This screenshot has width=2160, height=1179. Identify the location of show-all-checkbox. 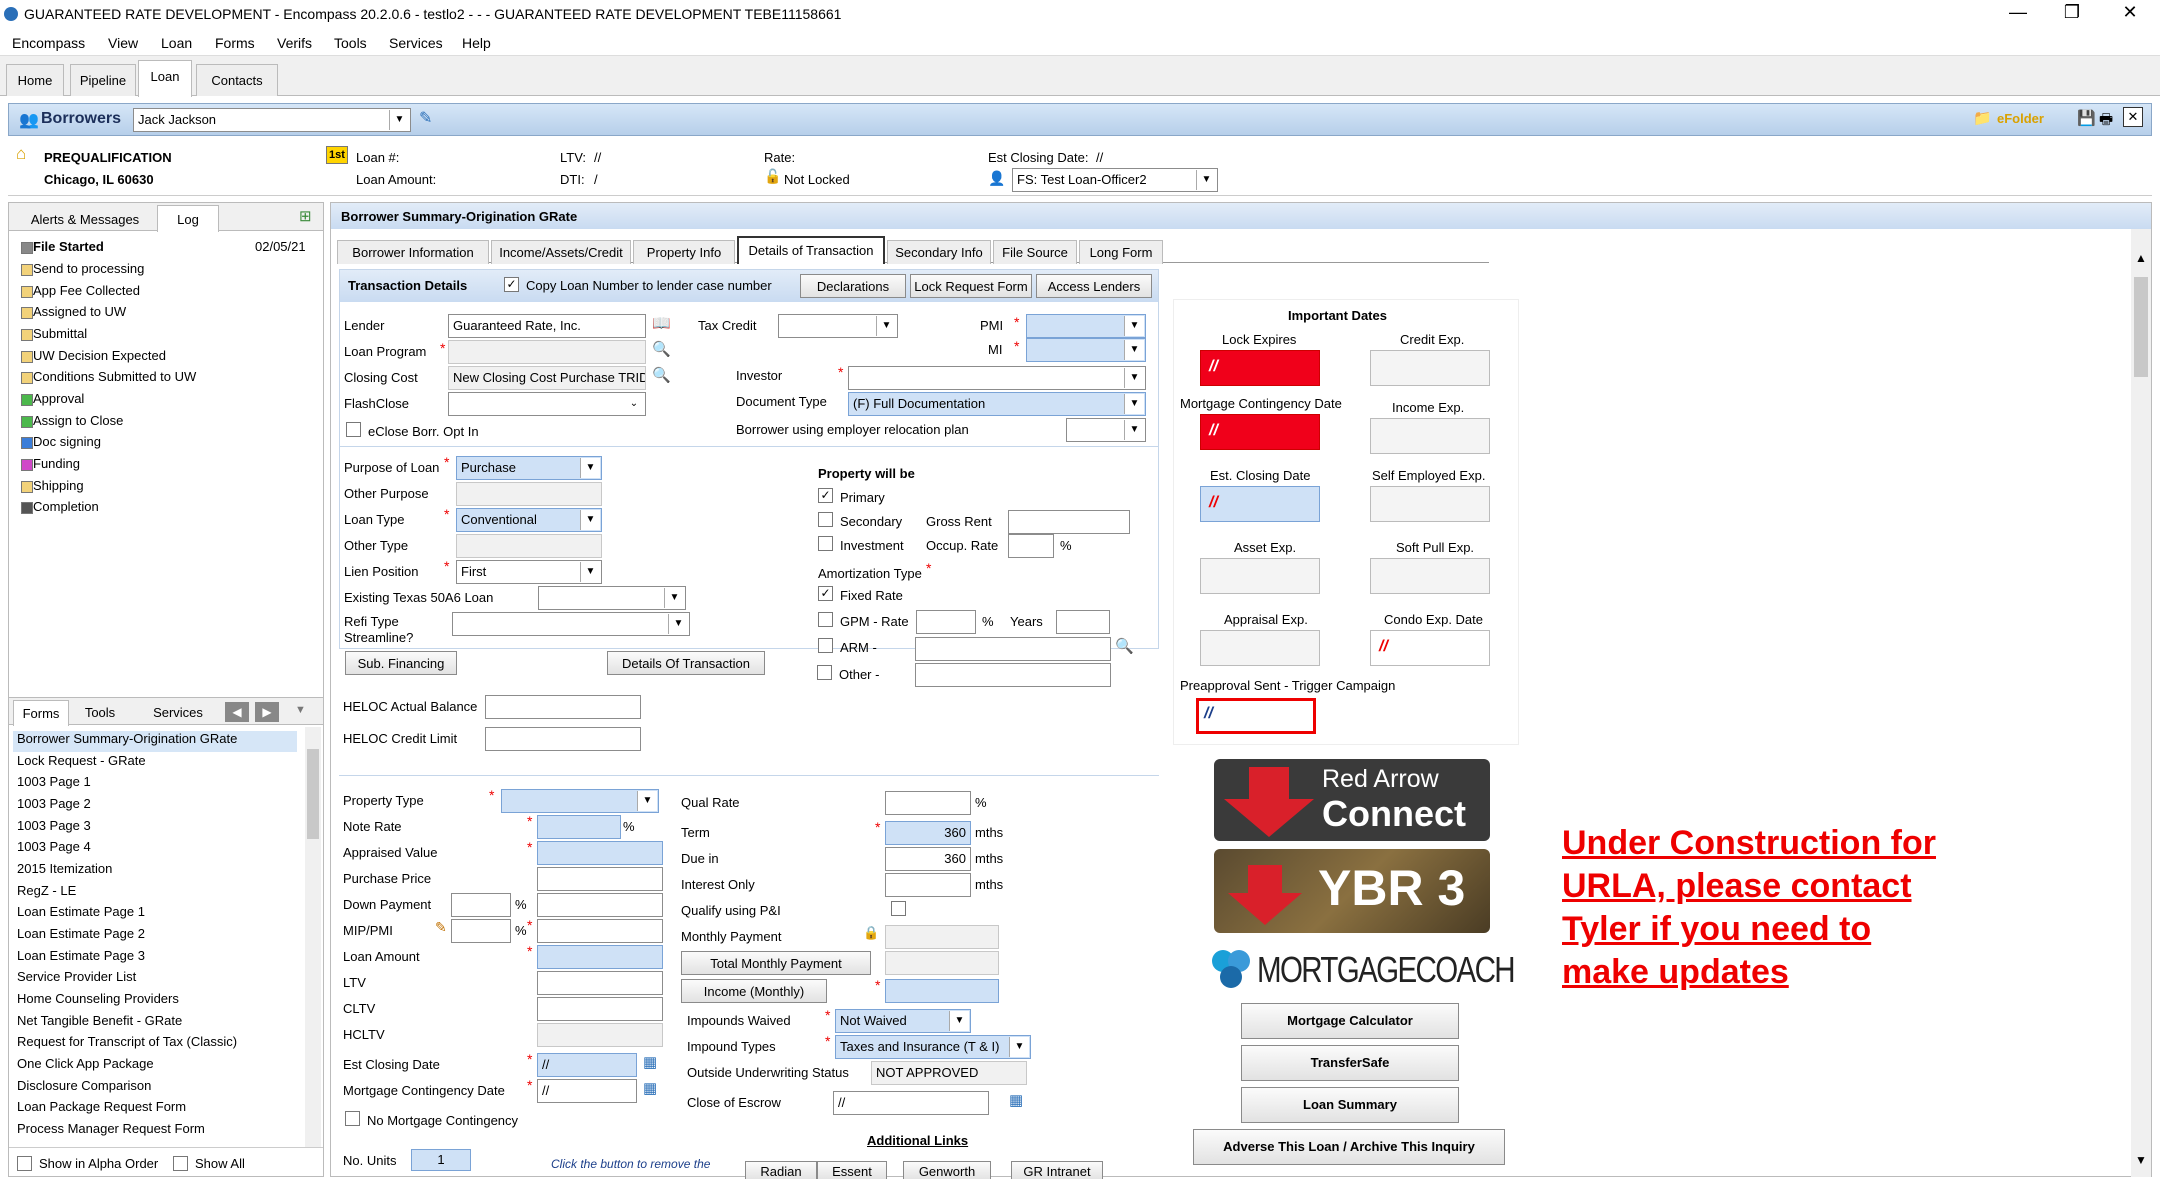
(180, 1163).